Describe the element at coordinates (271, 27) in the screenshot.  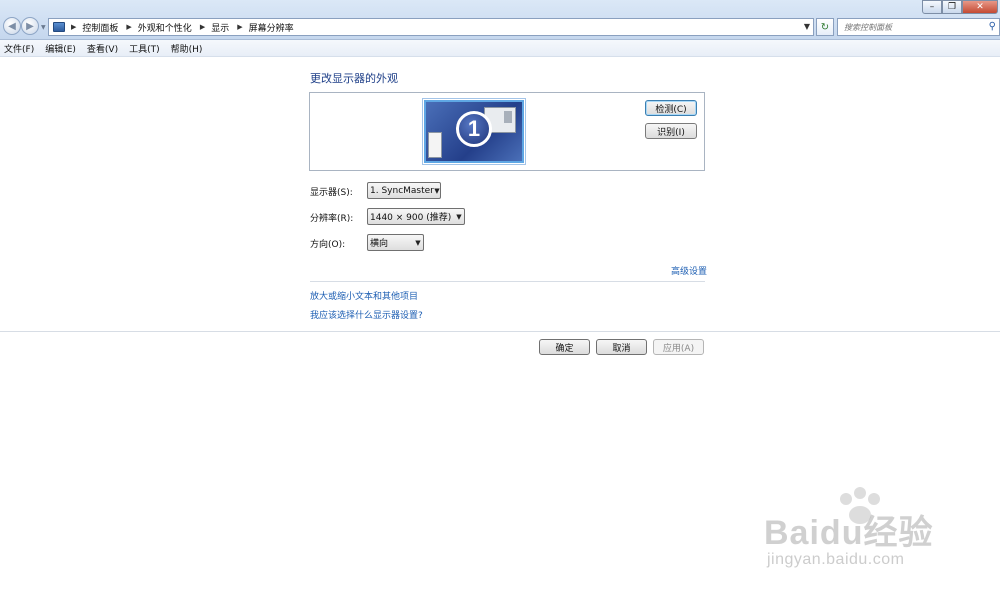
I see `breadcrumb-screen-resolution: 屏幕分辨率` at that location.